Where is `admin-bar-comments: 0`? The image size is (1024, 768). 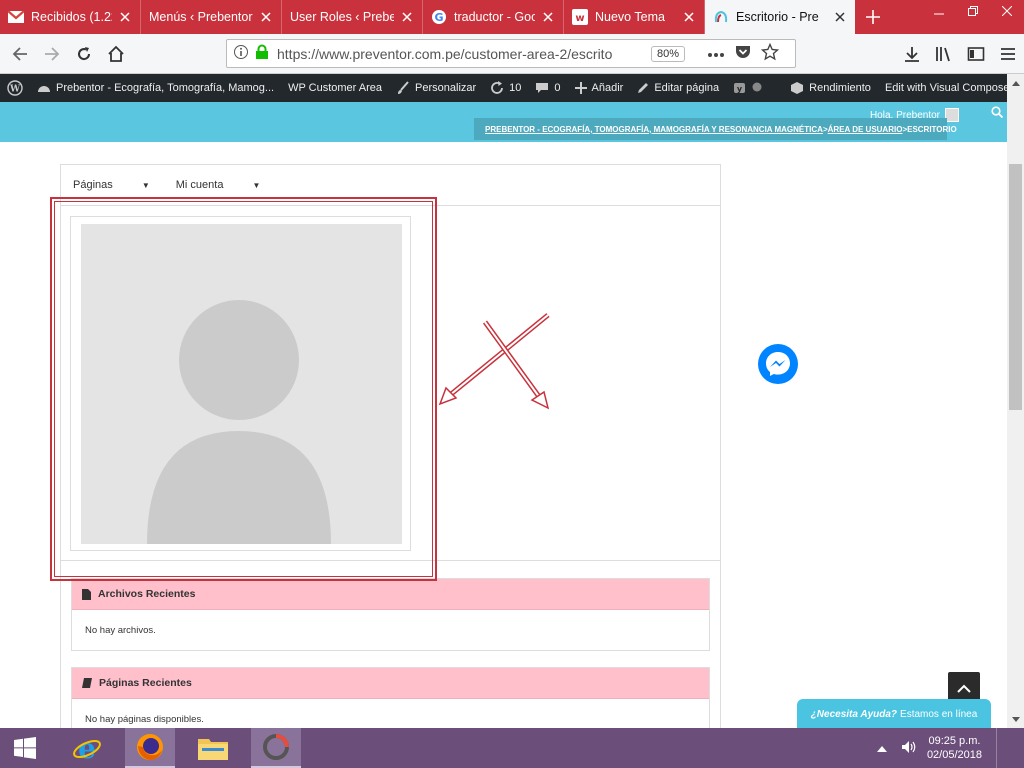
admin-bar-comments: 0 is located at coordinates (547, 88).